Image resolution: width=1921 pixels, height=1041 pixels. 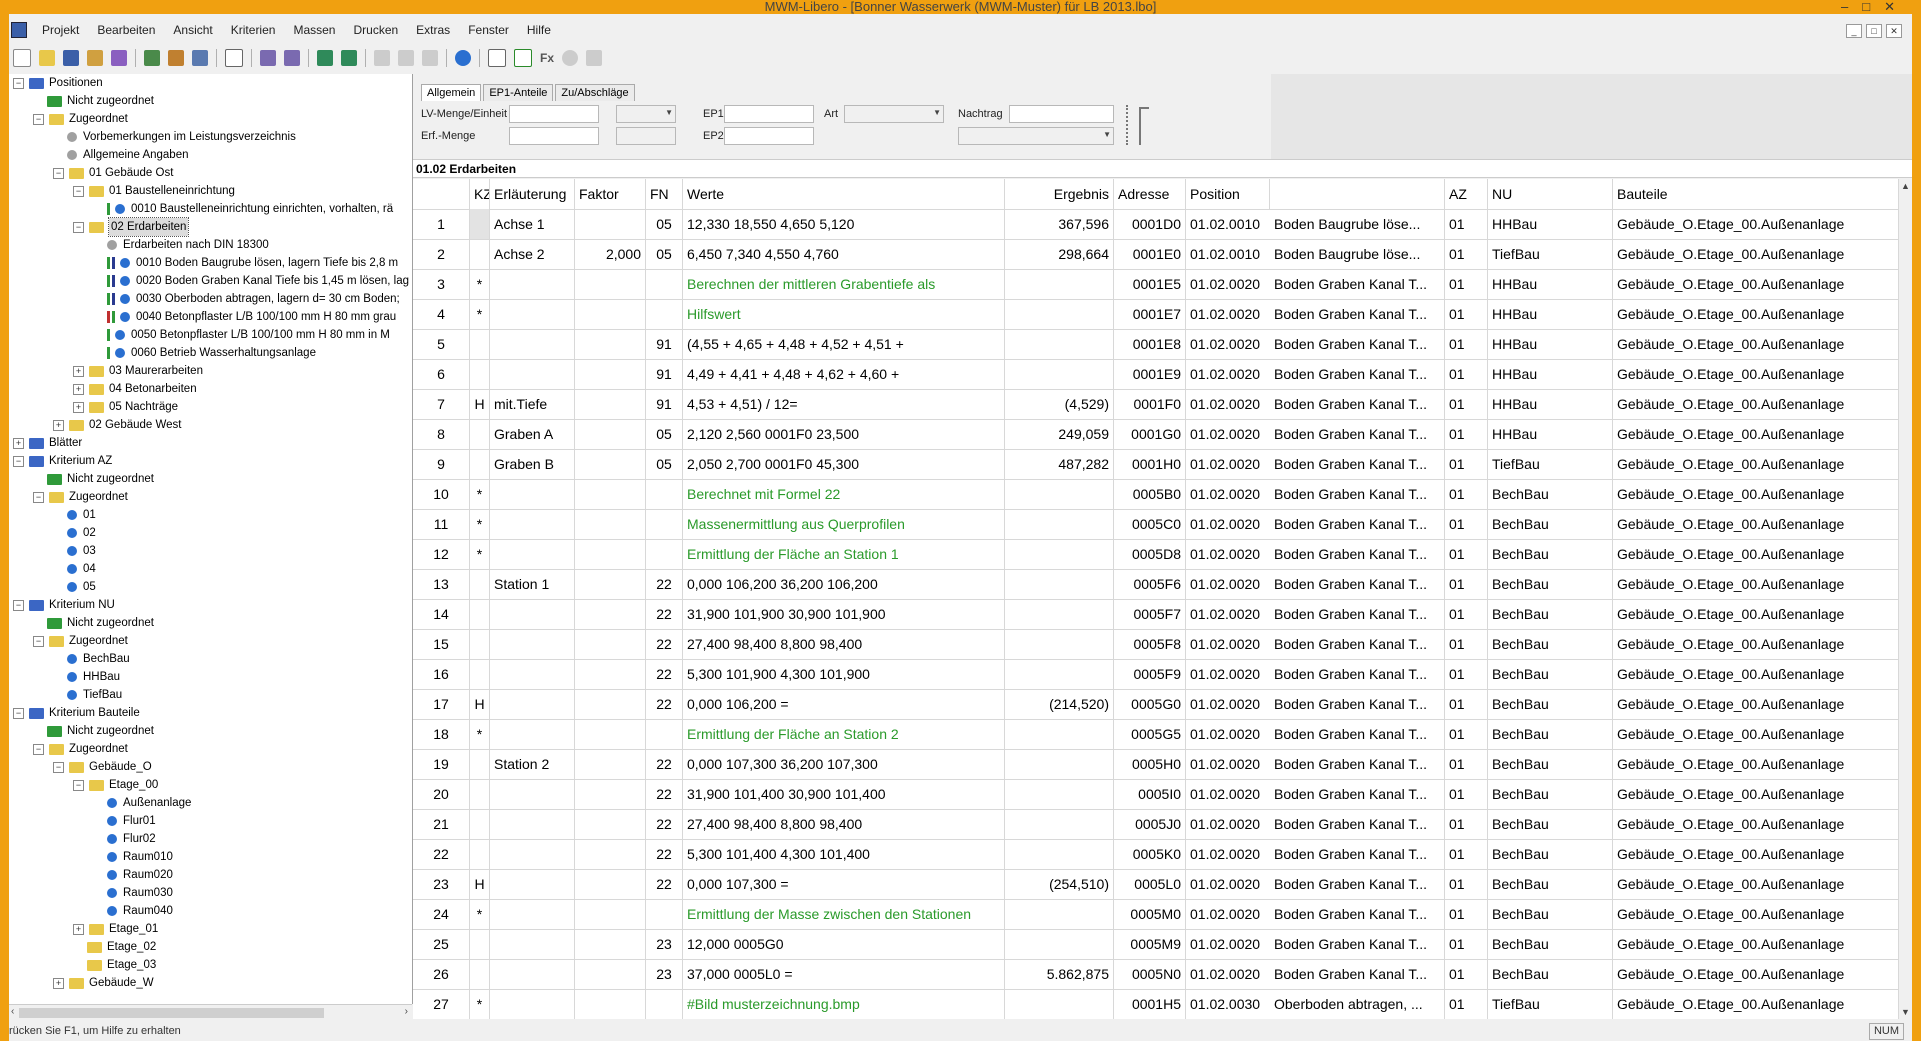 I want to click on tree-node: Raum020, so click(x=133, y=875).